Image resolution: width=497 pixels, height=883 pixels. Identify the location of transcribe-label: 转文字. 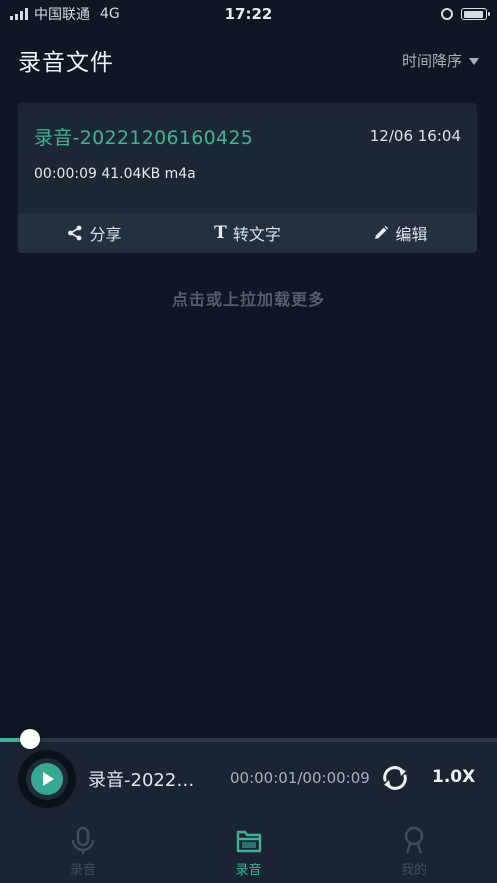
(256, 234).